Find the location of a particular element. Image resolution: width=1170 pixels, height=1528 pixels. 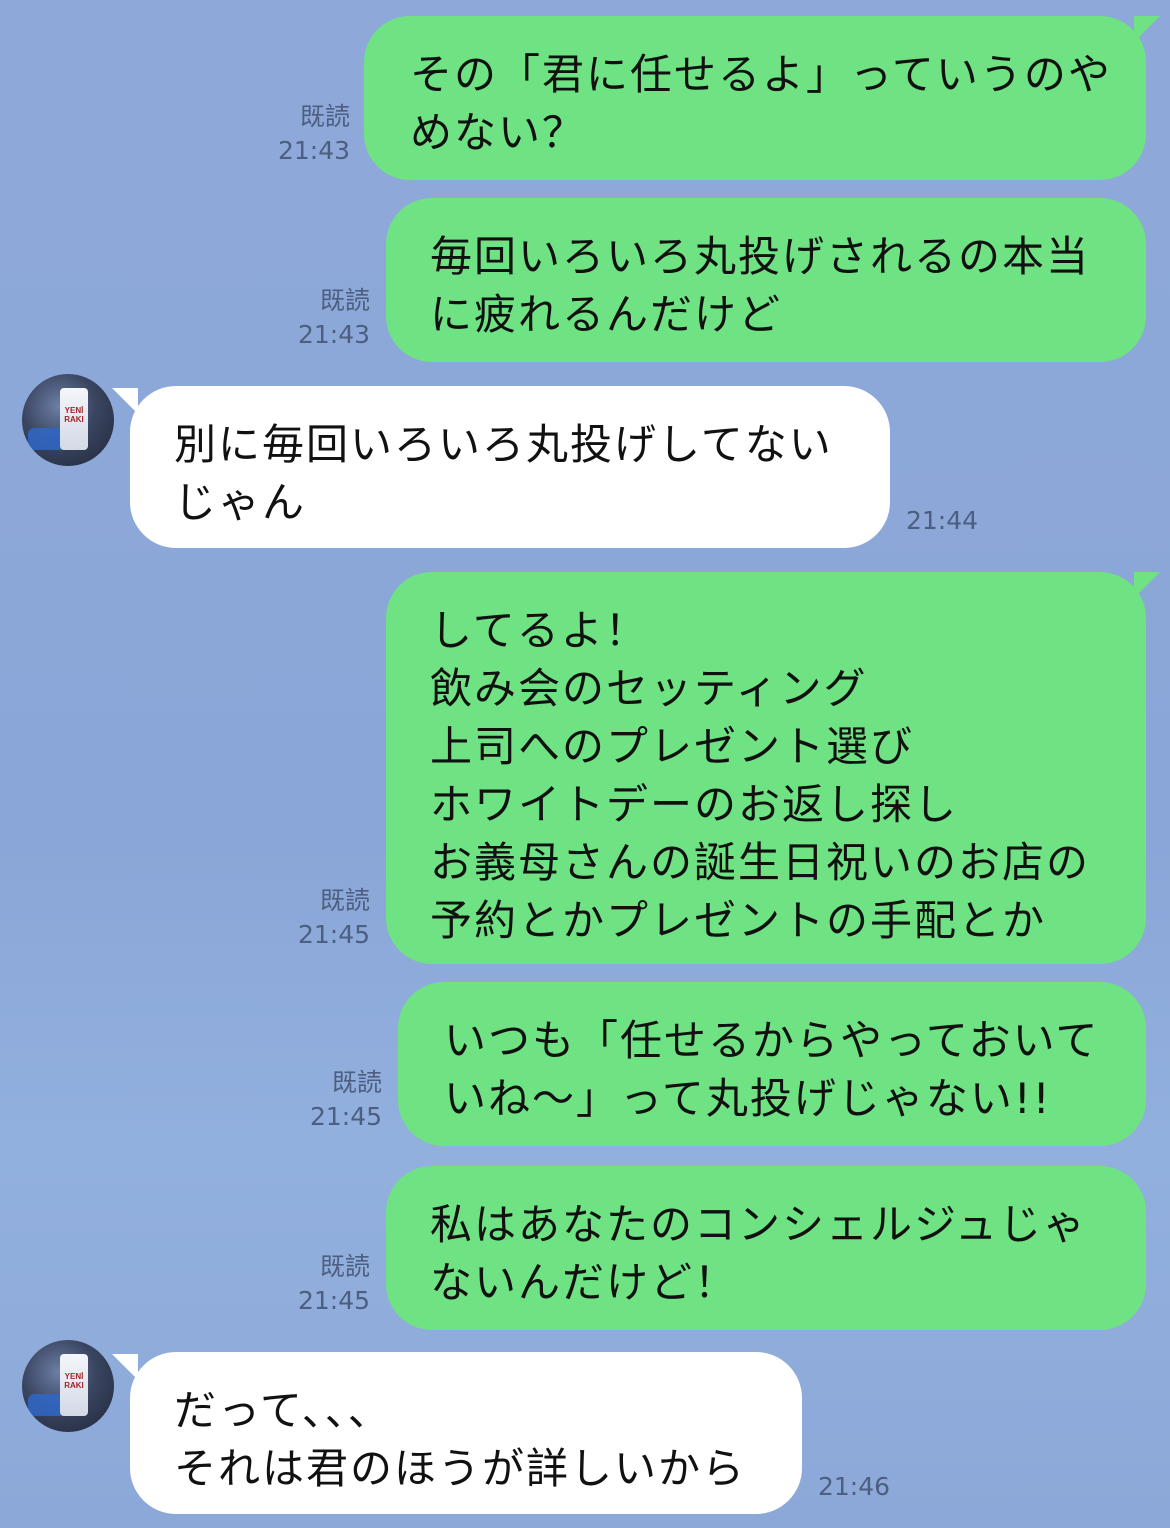

outgoing-message-bubble: 毎回いろいろ丸投げされるの本当 に疲れるんだけど is located at coordinates (766, 280).